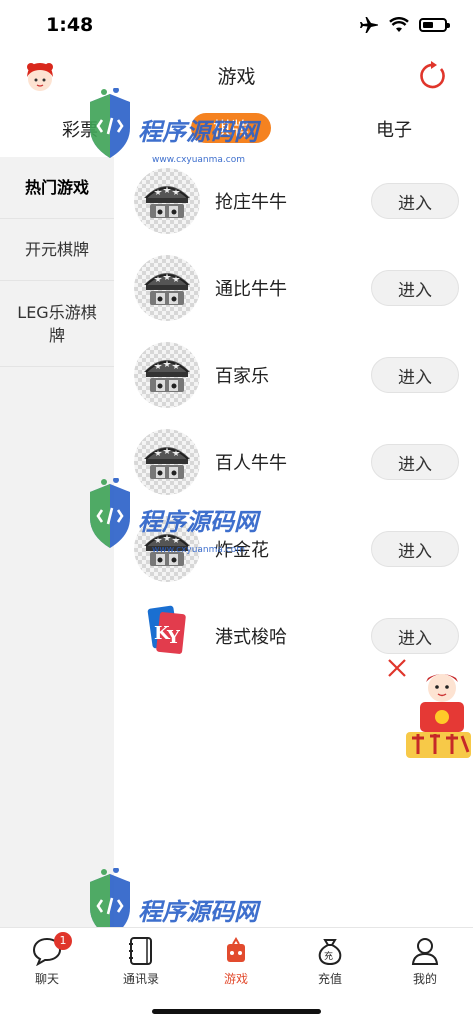  I want to click on unread-badge: 1, so click(63, 941).